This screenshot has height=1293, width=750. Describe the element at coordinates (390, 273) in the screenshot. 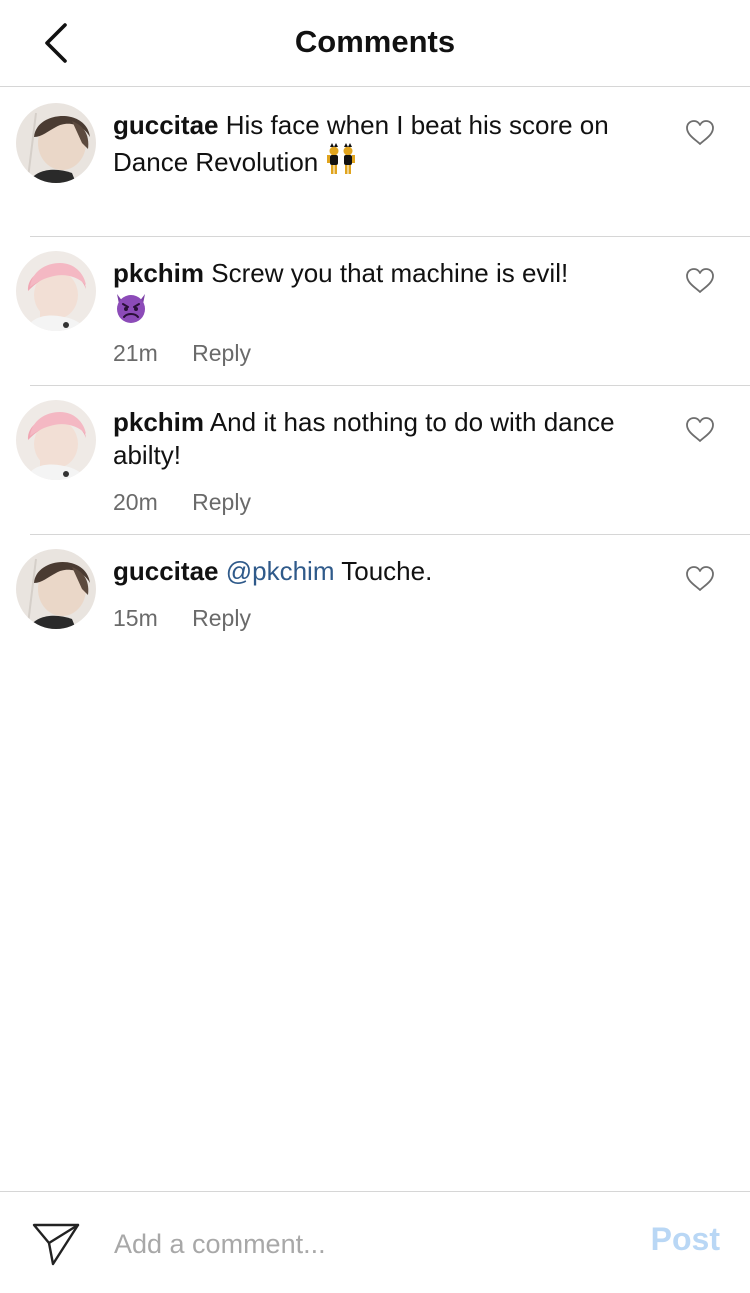

I see `comment-text: Screw you that machine is evil!` at that location.